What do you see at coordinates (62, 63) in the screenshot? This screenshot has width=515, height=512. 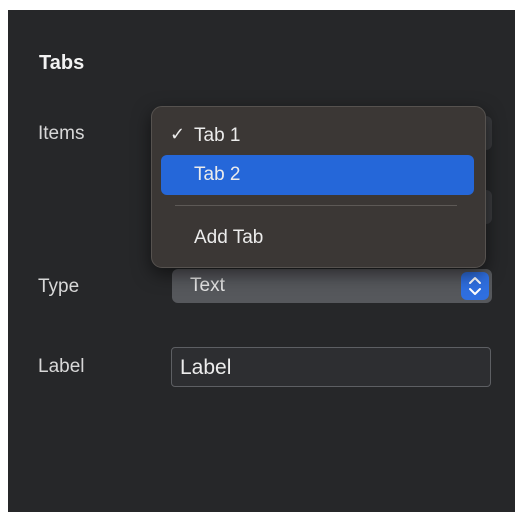 I see `section-title: Tabs` at bounding box center [62, 63].